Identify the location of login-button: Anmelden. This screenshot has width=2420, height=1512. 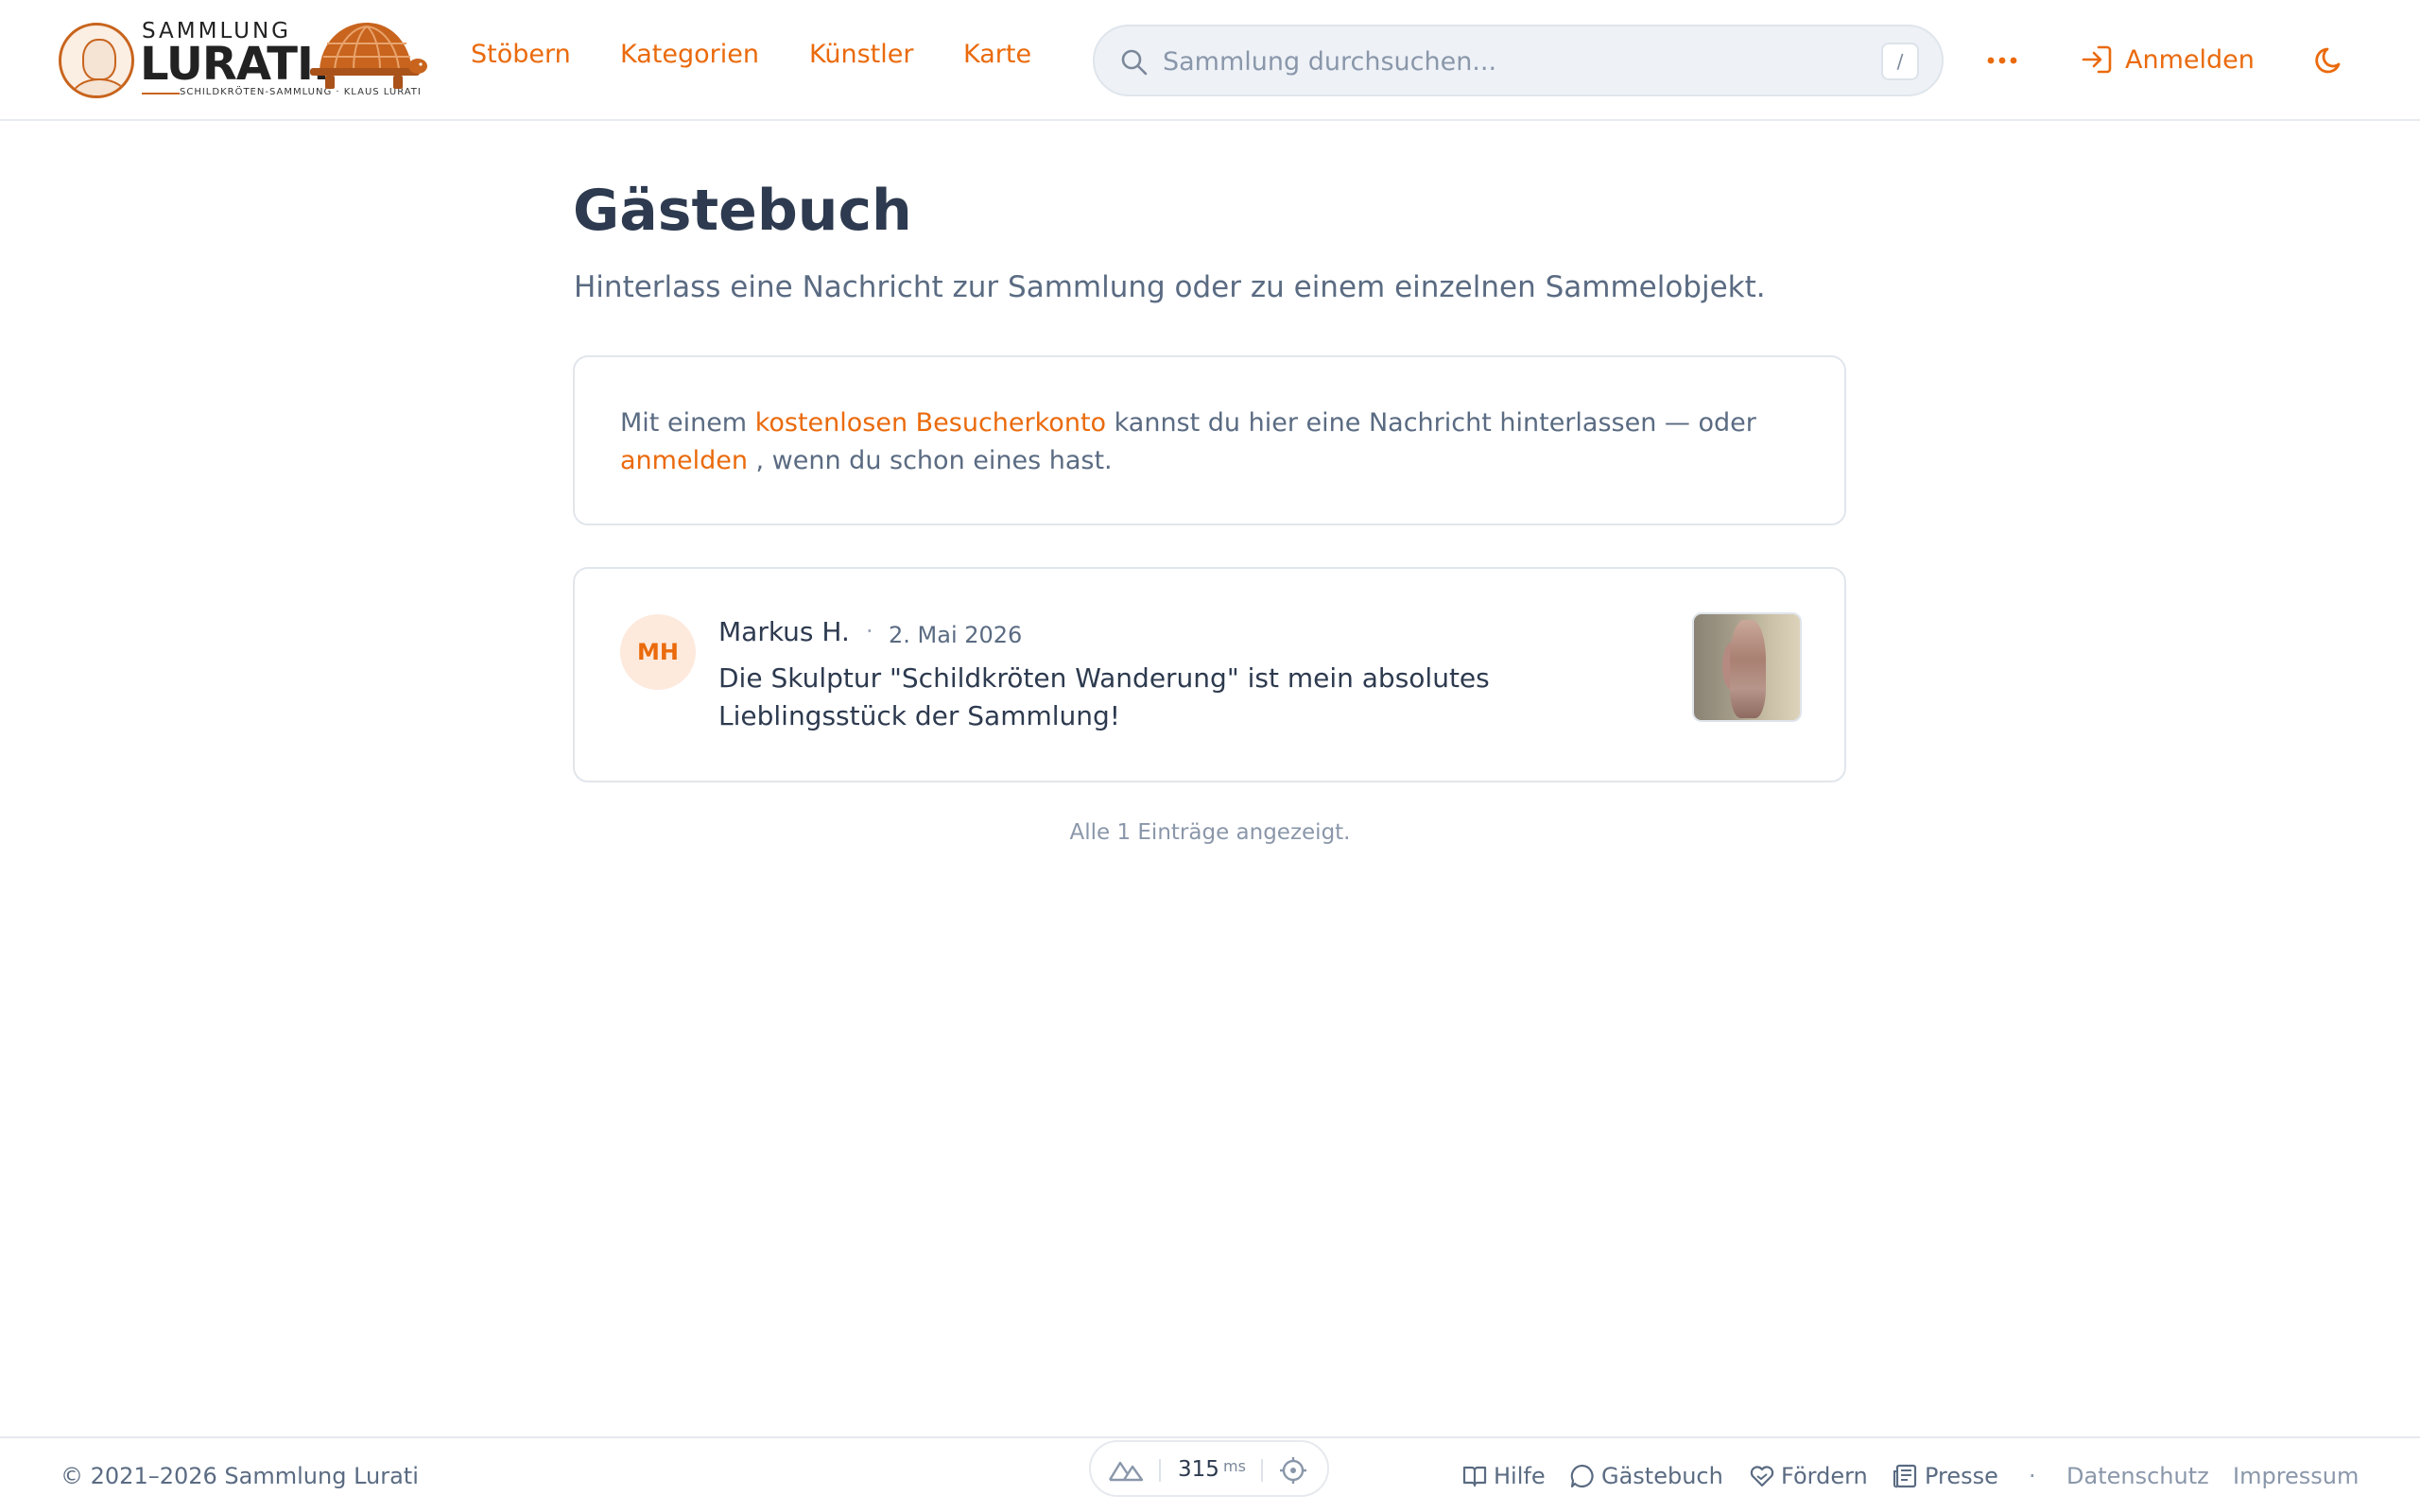
(2167, 59).